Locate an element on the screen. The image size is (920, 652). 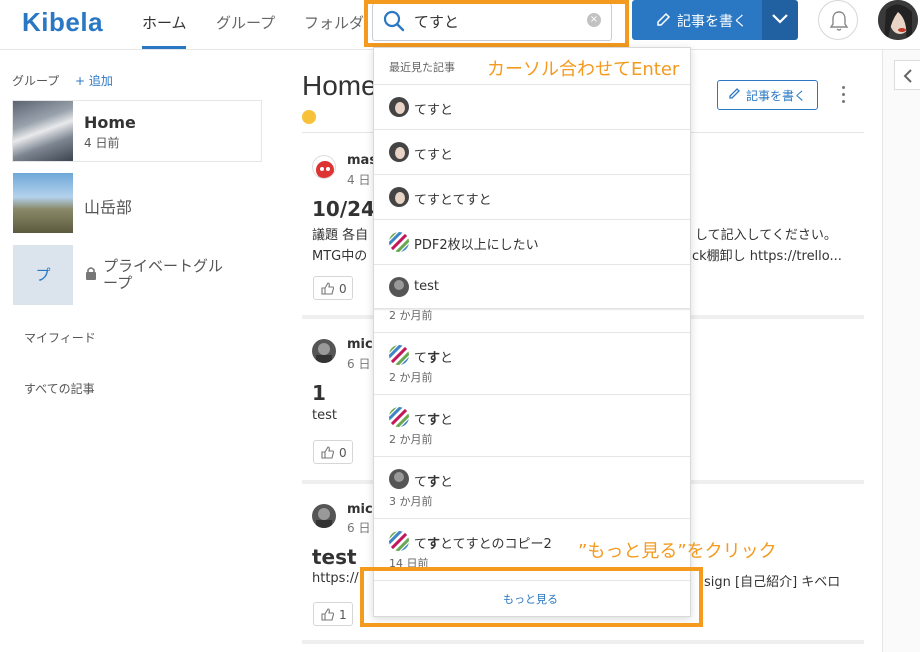
emoji-icon is located at coordinates (309, 117).